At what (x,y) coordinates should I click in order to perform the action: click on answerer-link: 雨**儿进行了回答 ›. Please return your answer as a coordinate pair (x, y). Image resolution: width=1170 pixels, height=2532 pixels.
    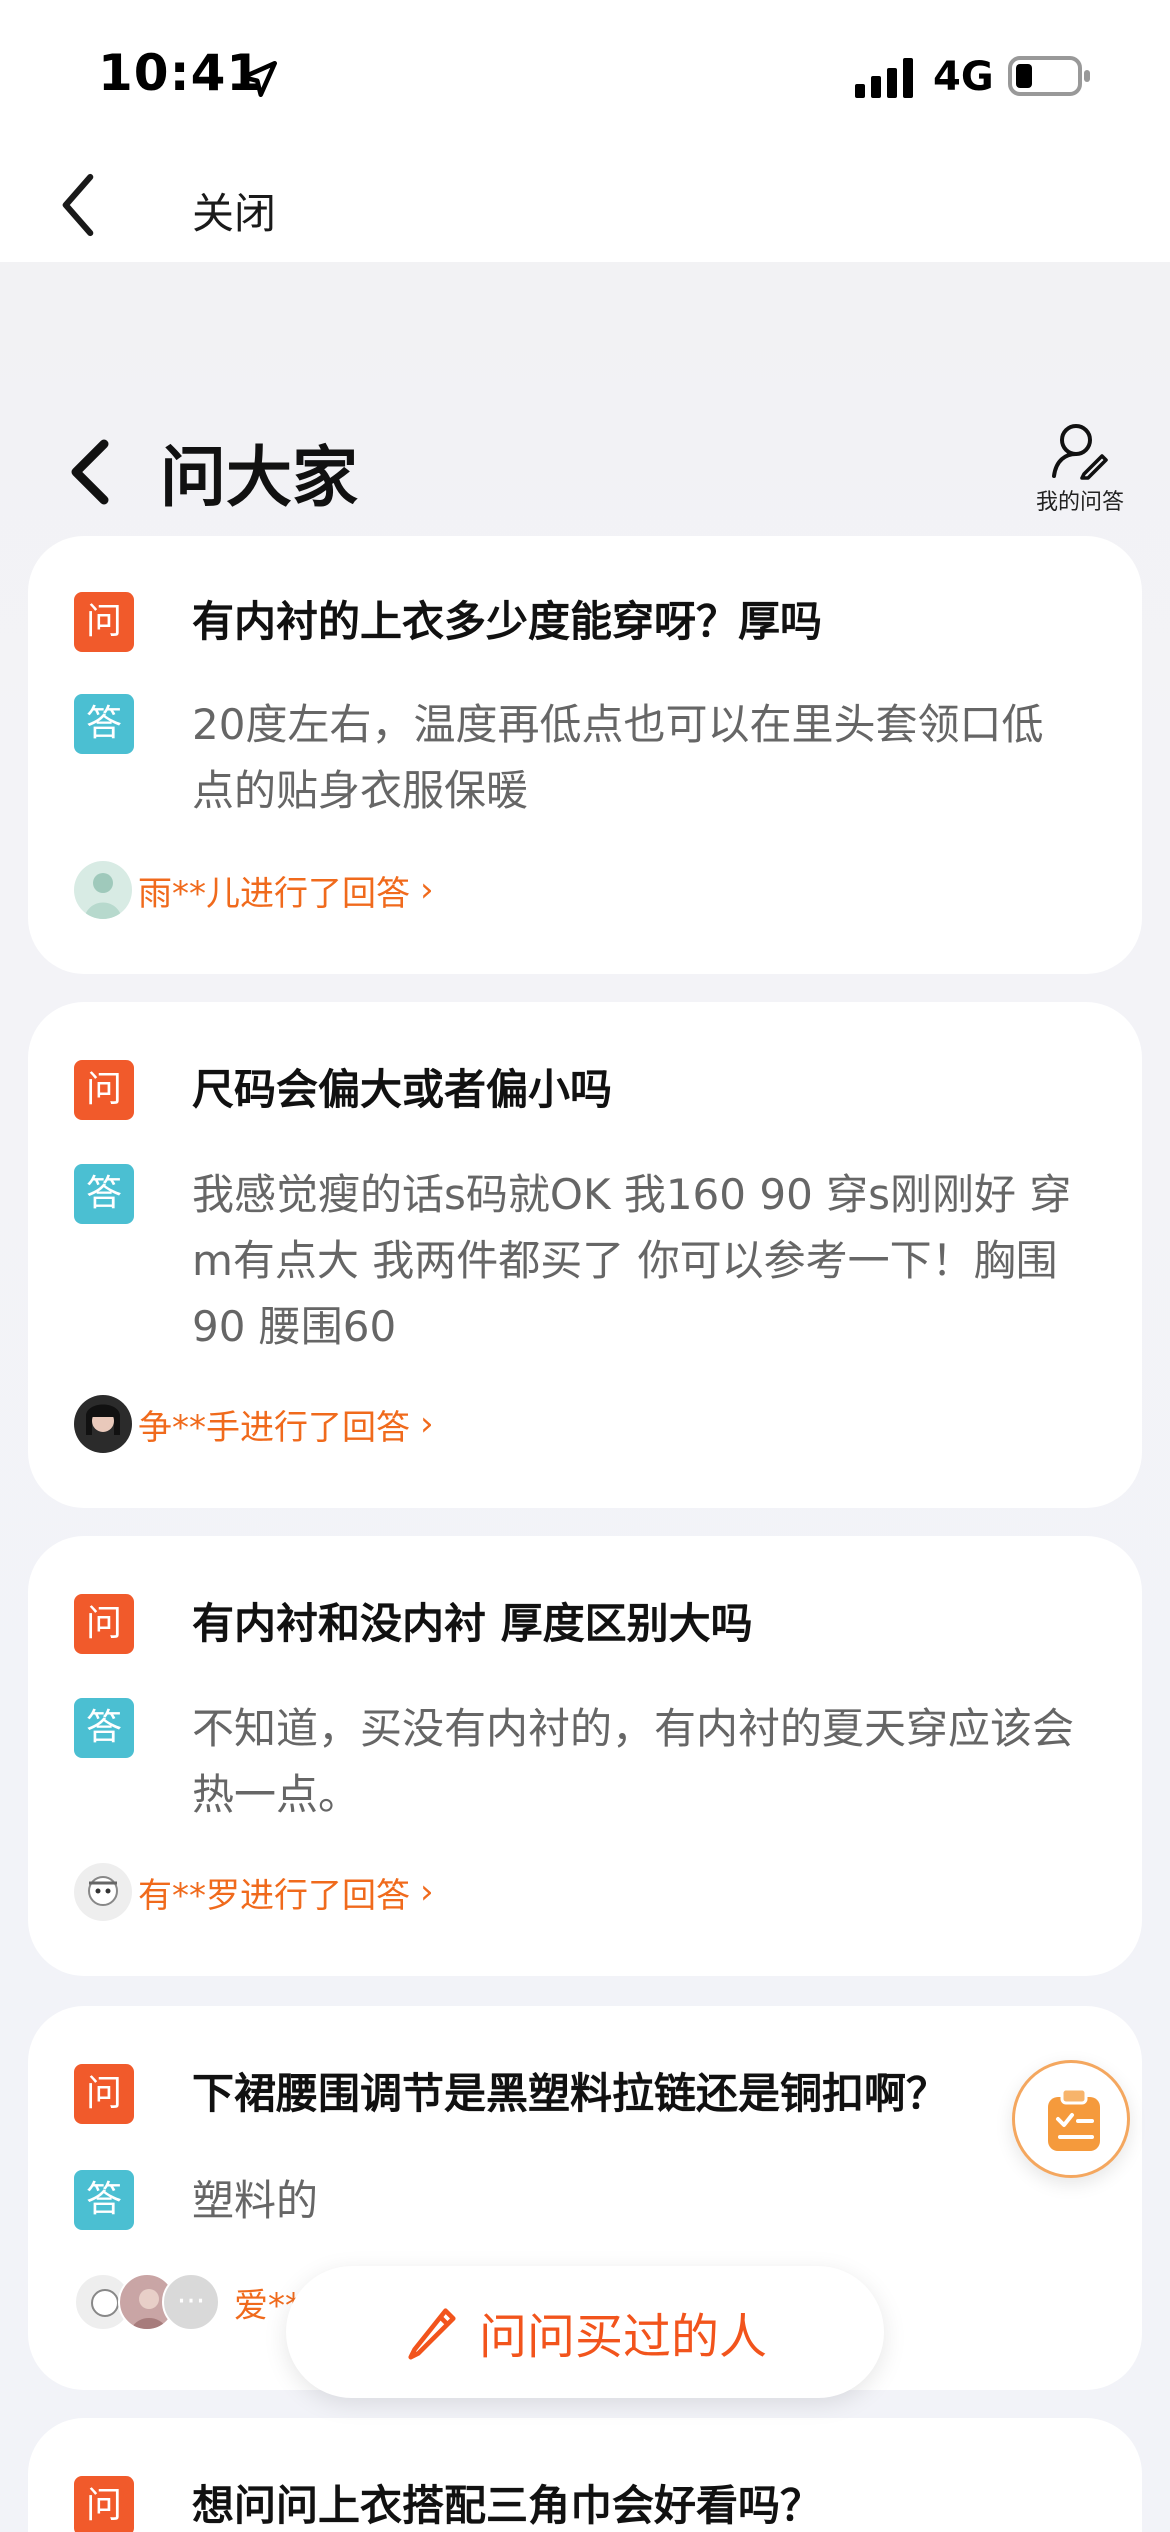
    Looking at the image, I should click on (254, 890).